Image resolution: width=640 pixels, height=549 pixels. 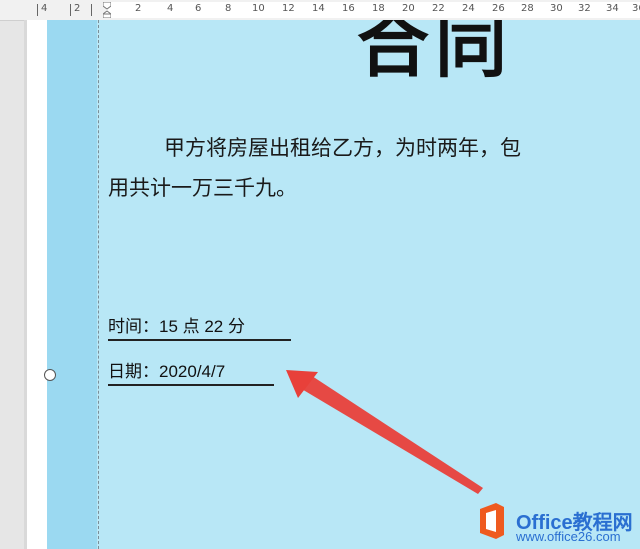 What do you see at coordinates (568, 536) in the screenshot?
I see `watermark-url: www.office26.com` at bounding box center [568, 536].